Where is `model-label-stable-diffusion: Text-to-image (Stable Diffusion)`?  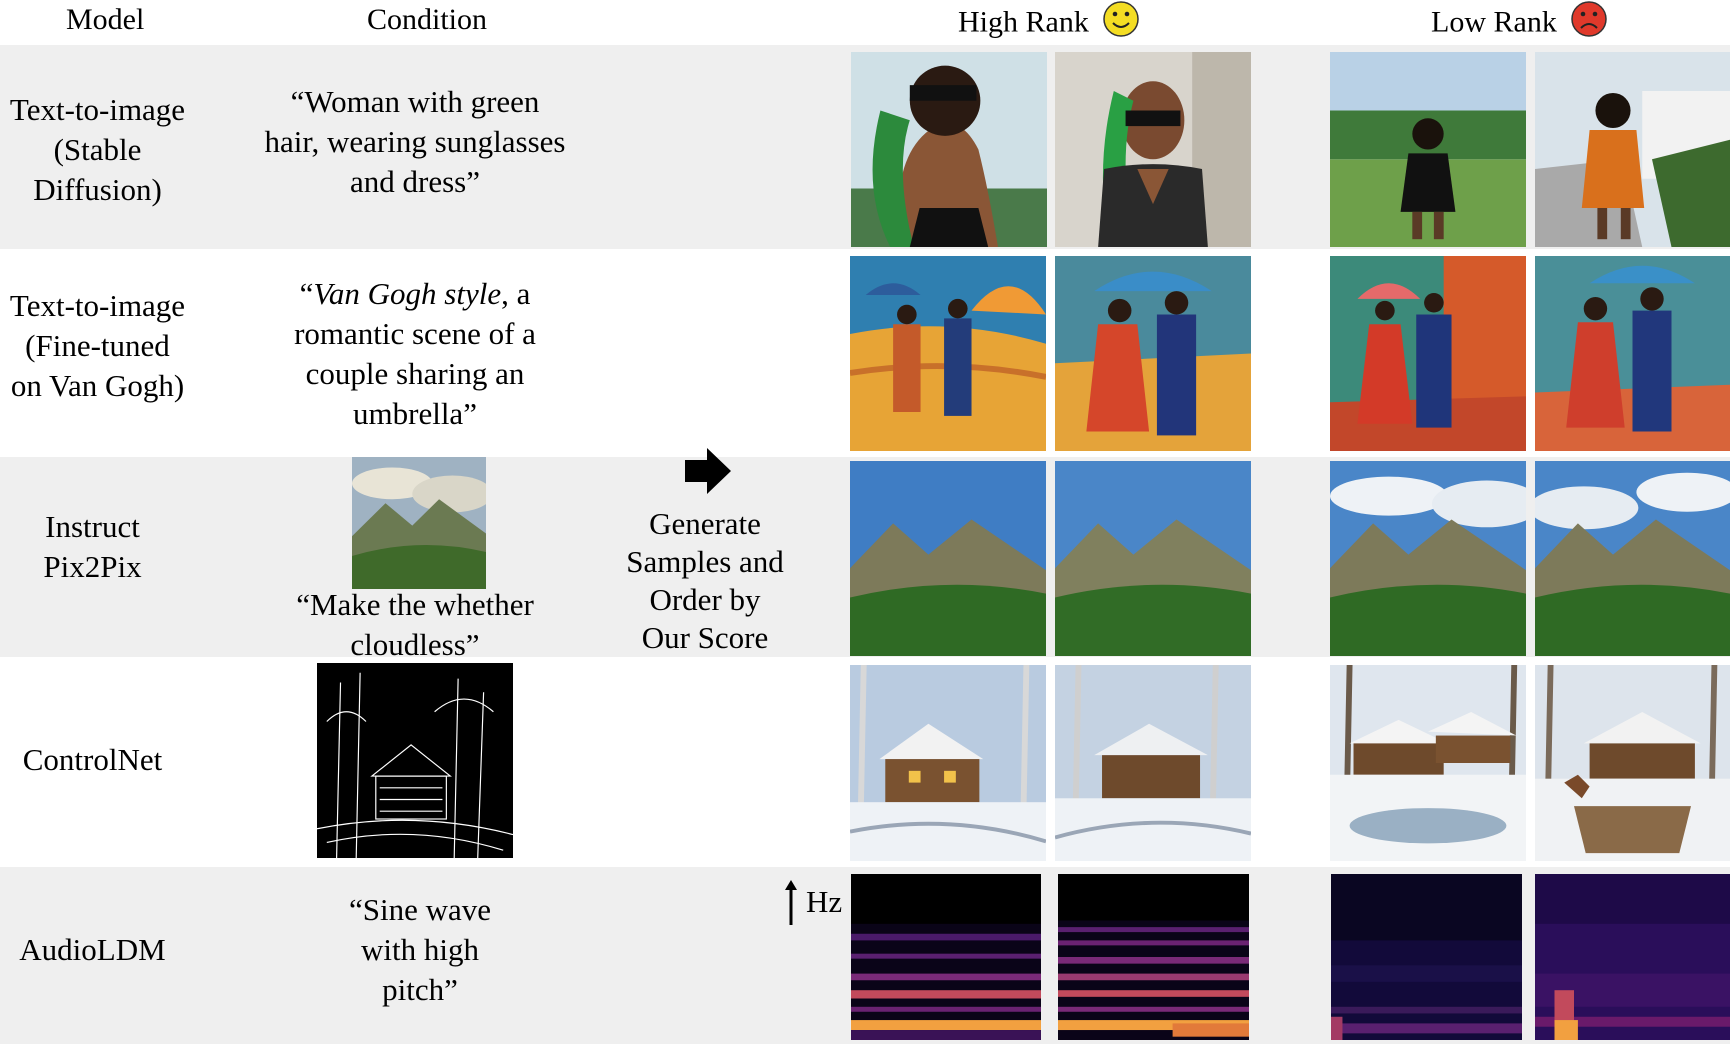
model-label-stable-diffusion: Text-to-image (Stable Diffusion) is located at coordinates (97, 150).